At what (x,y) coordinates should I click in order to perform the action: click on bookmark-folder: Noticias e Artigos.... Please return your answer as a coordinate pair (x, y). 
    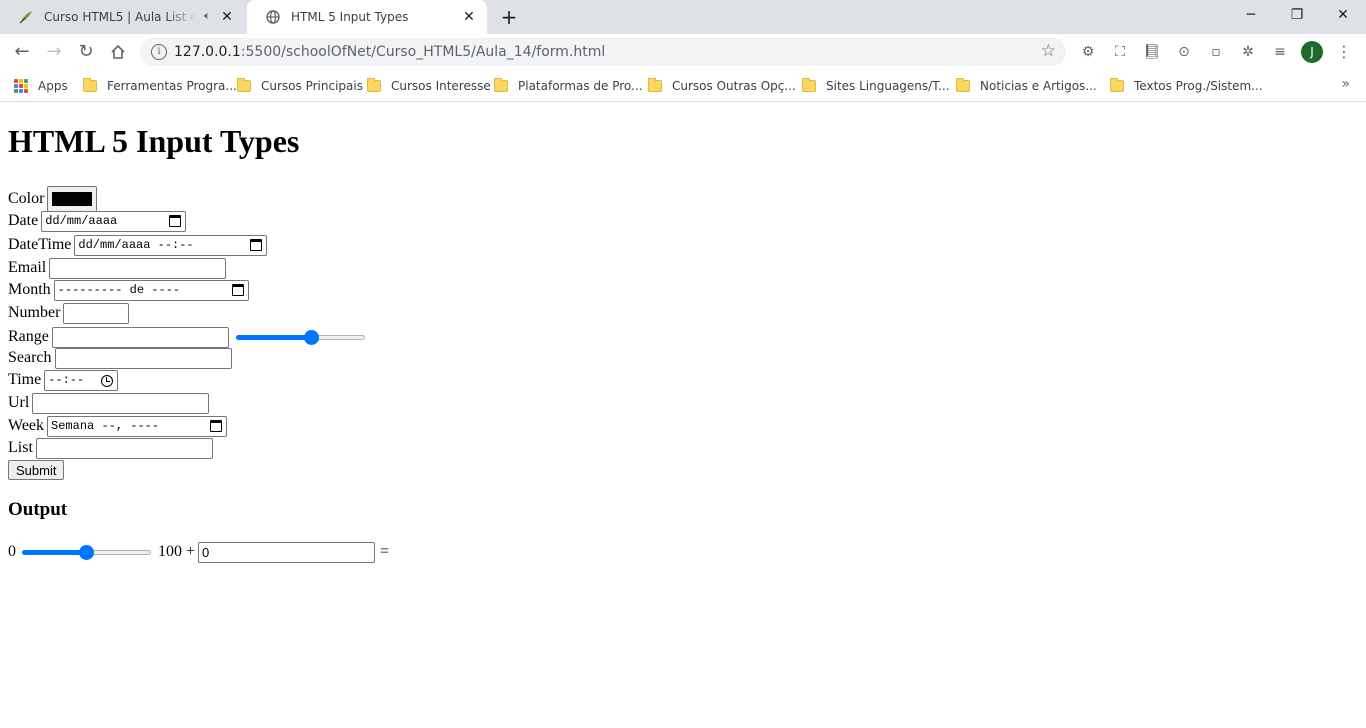
    Looking at the image, I should click on (1026, 86).